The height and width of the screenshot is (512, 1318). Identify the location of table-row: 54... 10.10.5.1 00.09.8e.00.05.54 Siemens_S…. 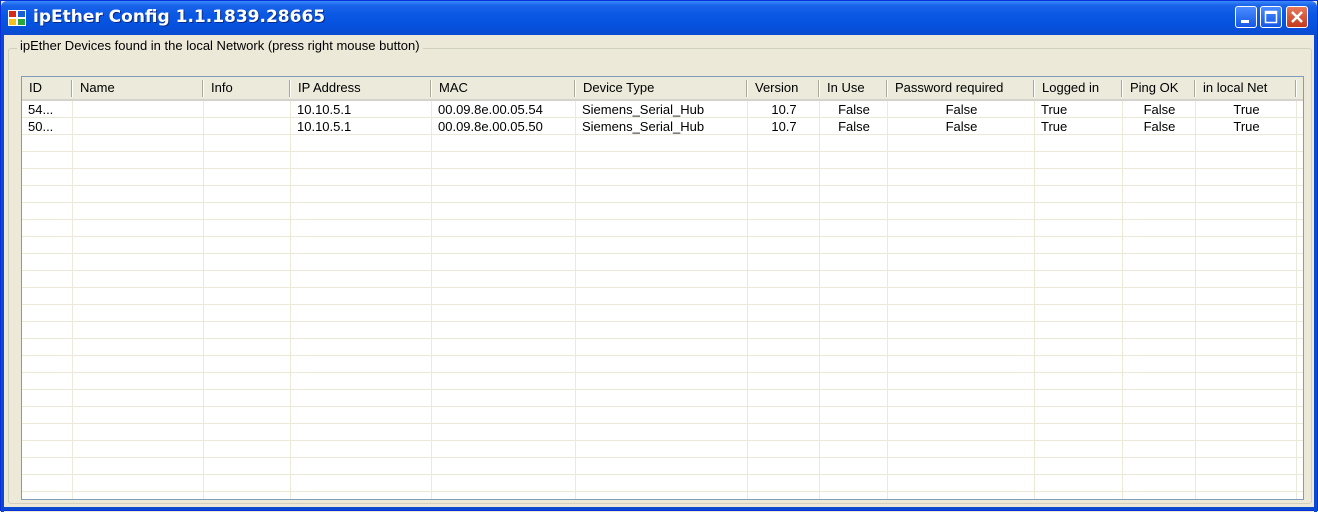
(662, 109).